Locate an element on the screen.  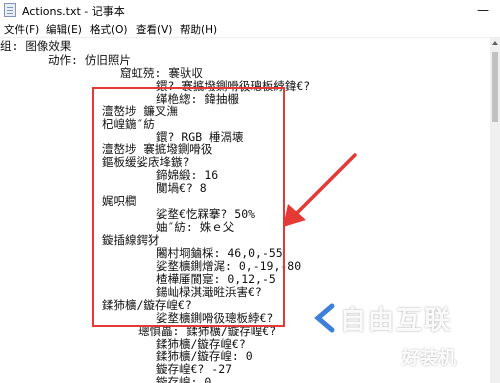
menu-format: 格式(O) is located at coordinates (108, 29).